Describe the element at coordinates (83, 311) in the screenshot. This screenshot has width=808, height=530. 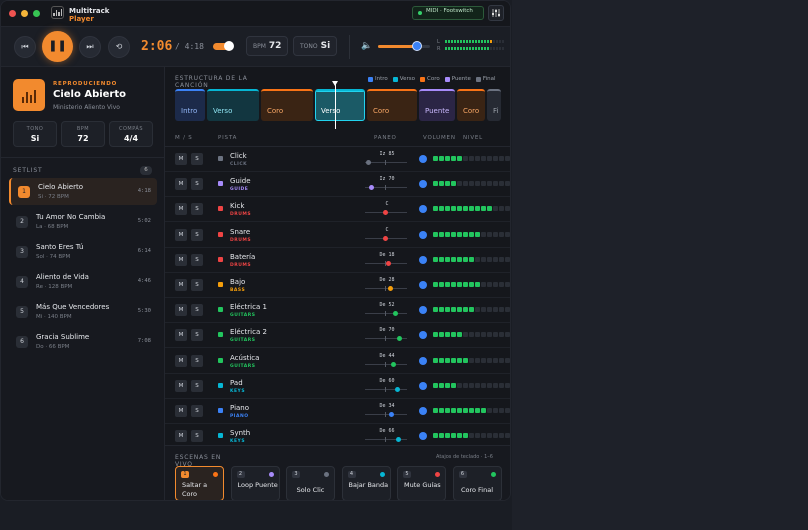
I see `setlist-item: 5 Más Que Vencedores Mi · 140 BPM 5:30` at that location.